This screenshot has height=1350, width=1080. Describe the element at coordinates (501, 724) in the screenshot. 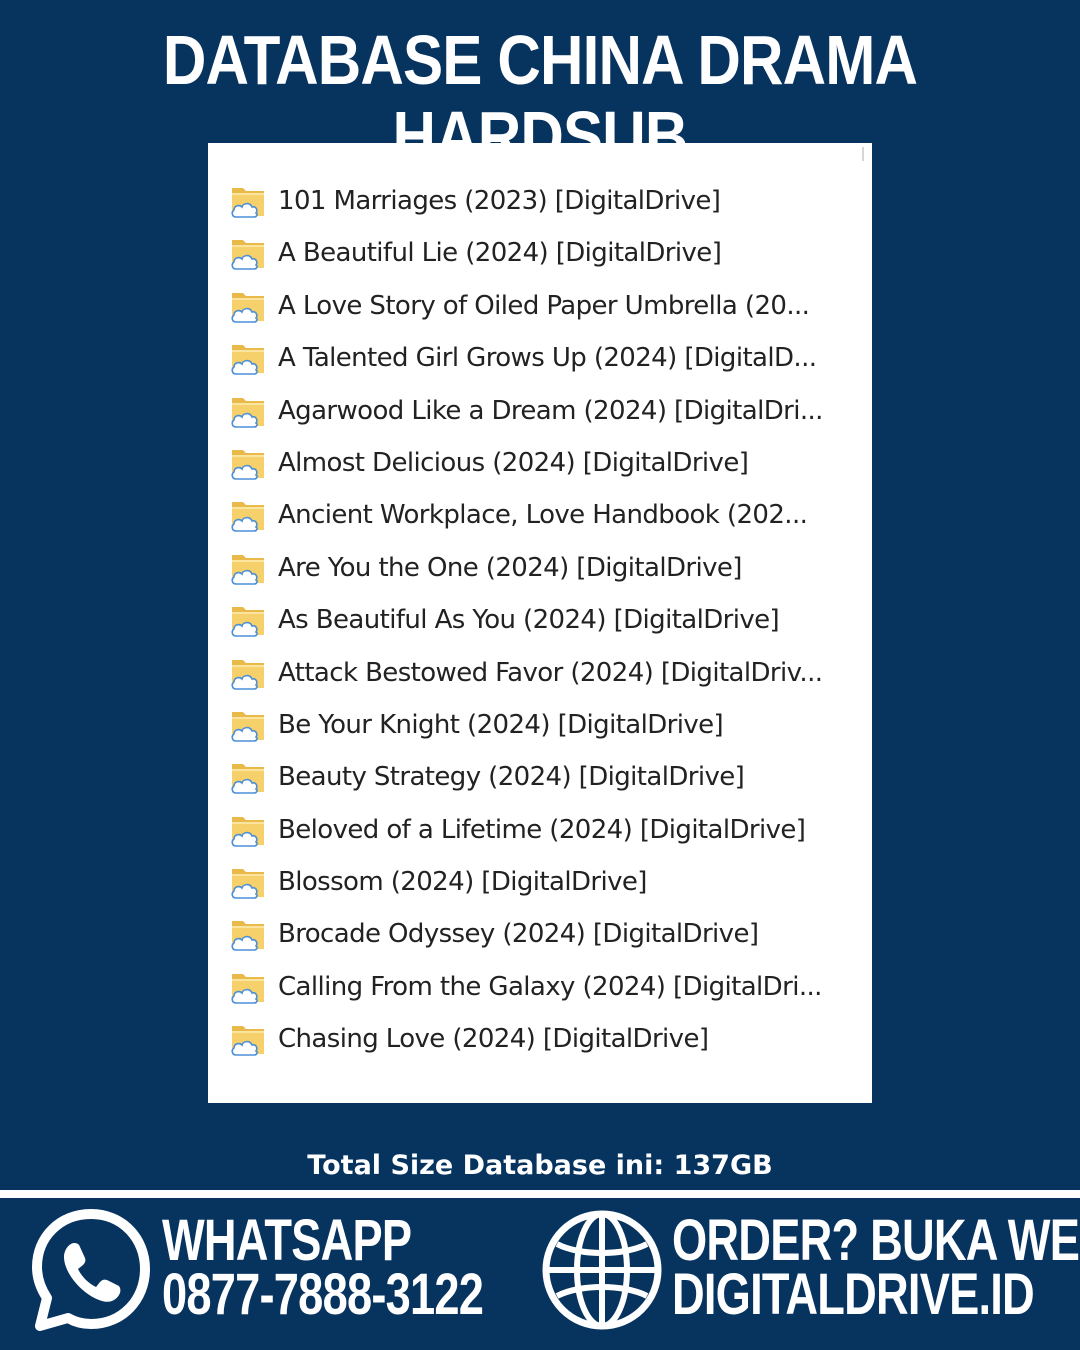

I see `folder-name: Be Your Knight (2024) [DigitalDrive]` at that location.